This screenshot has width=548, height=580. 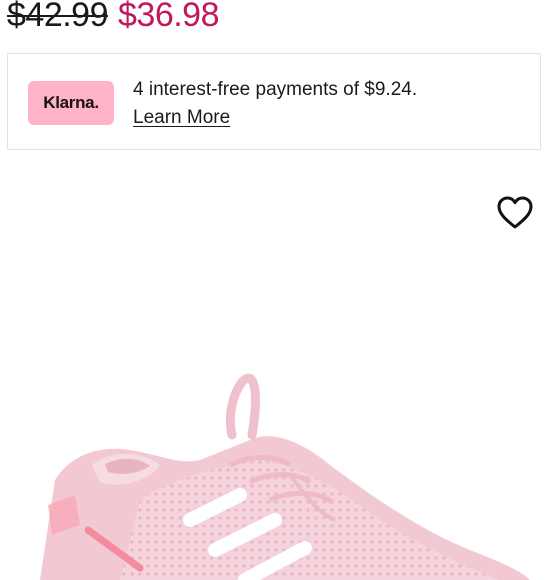 I want to click on klarna-message: 4 interest-free payments of $9.24., so click(x=275, y=89).